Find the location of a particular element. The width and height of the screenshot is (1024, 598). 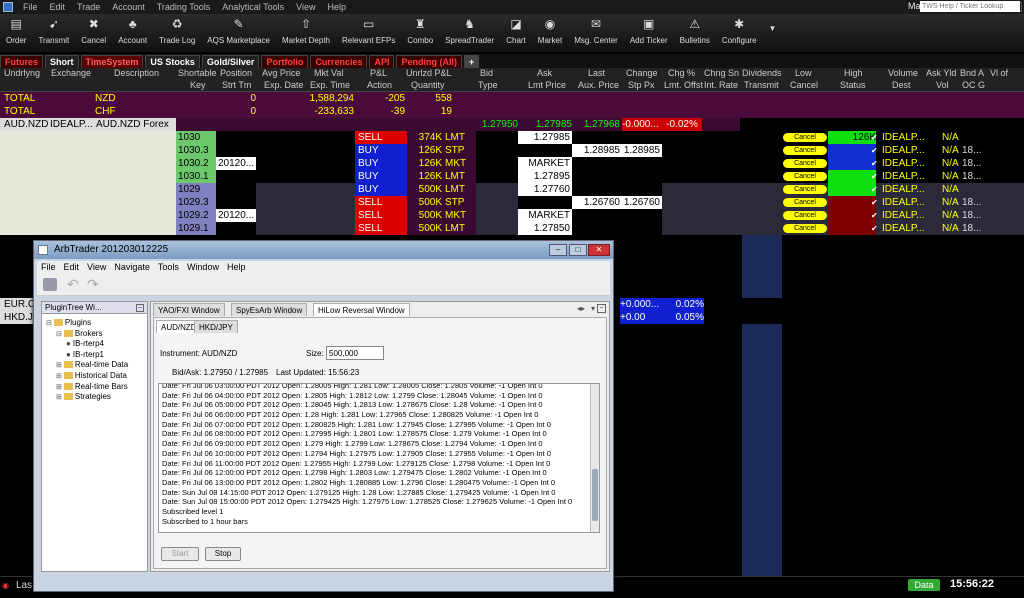

col-exchange: Exchange is located at coordinates (71, 73).